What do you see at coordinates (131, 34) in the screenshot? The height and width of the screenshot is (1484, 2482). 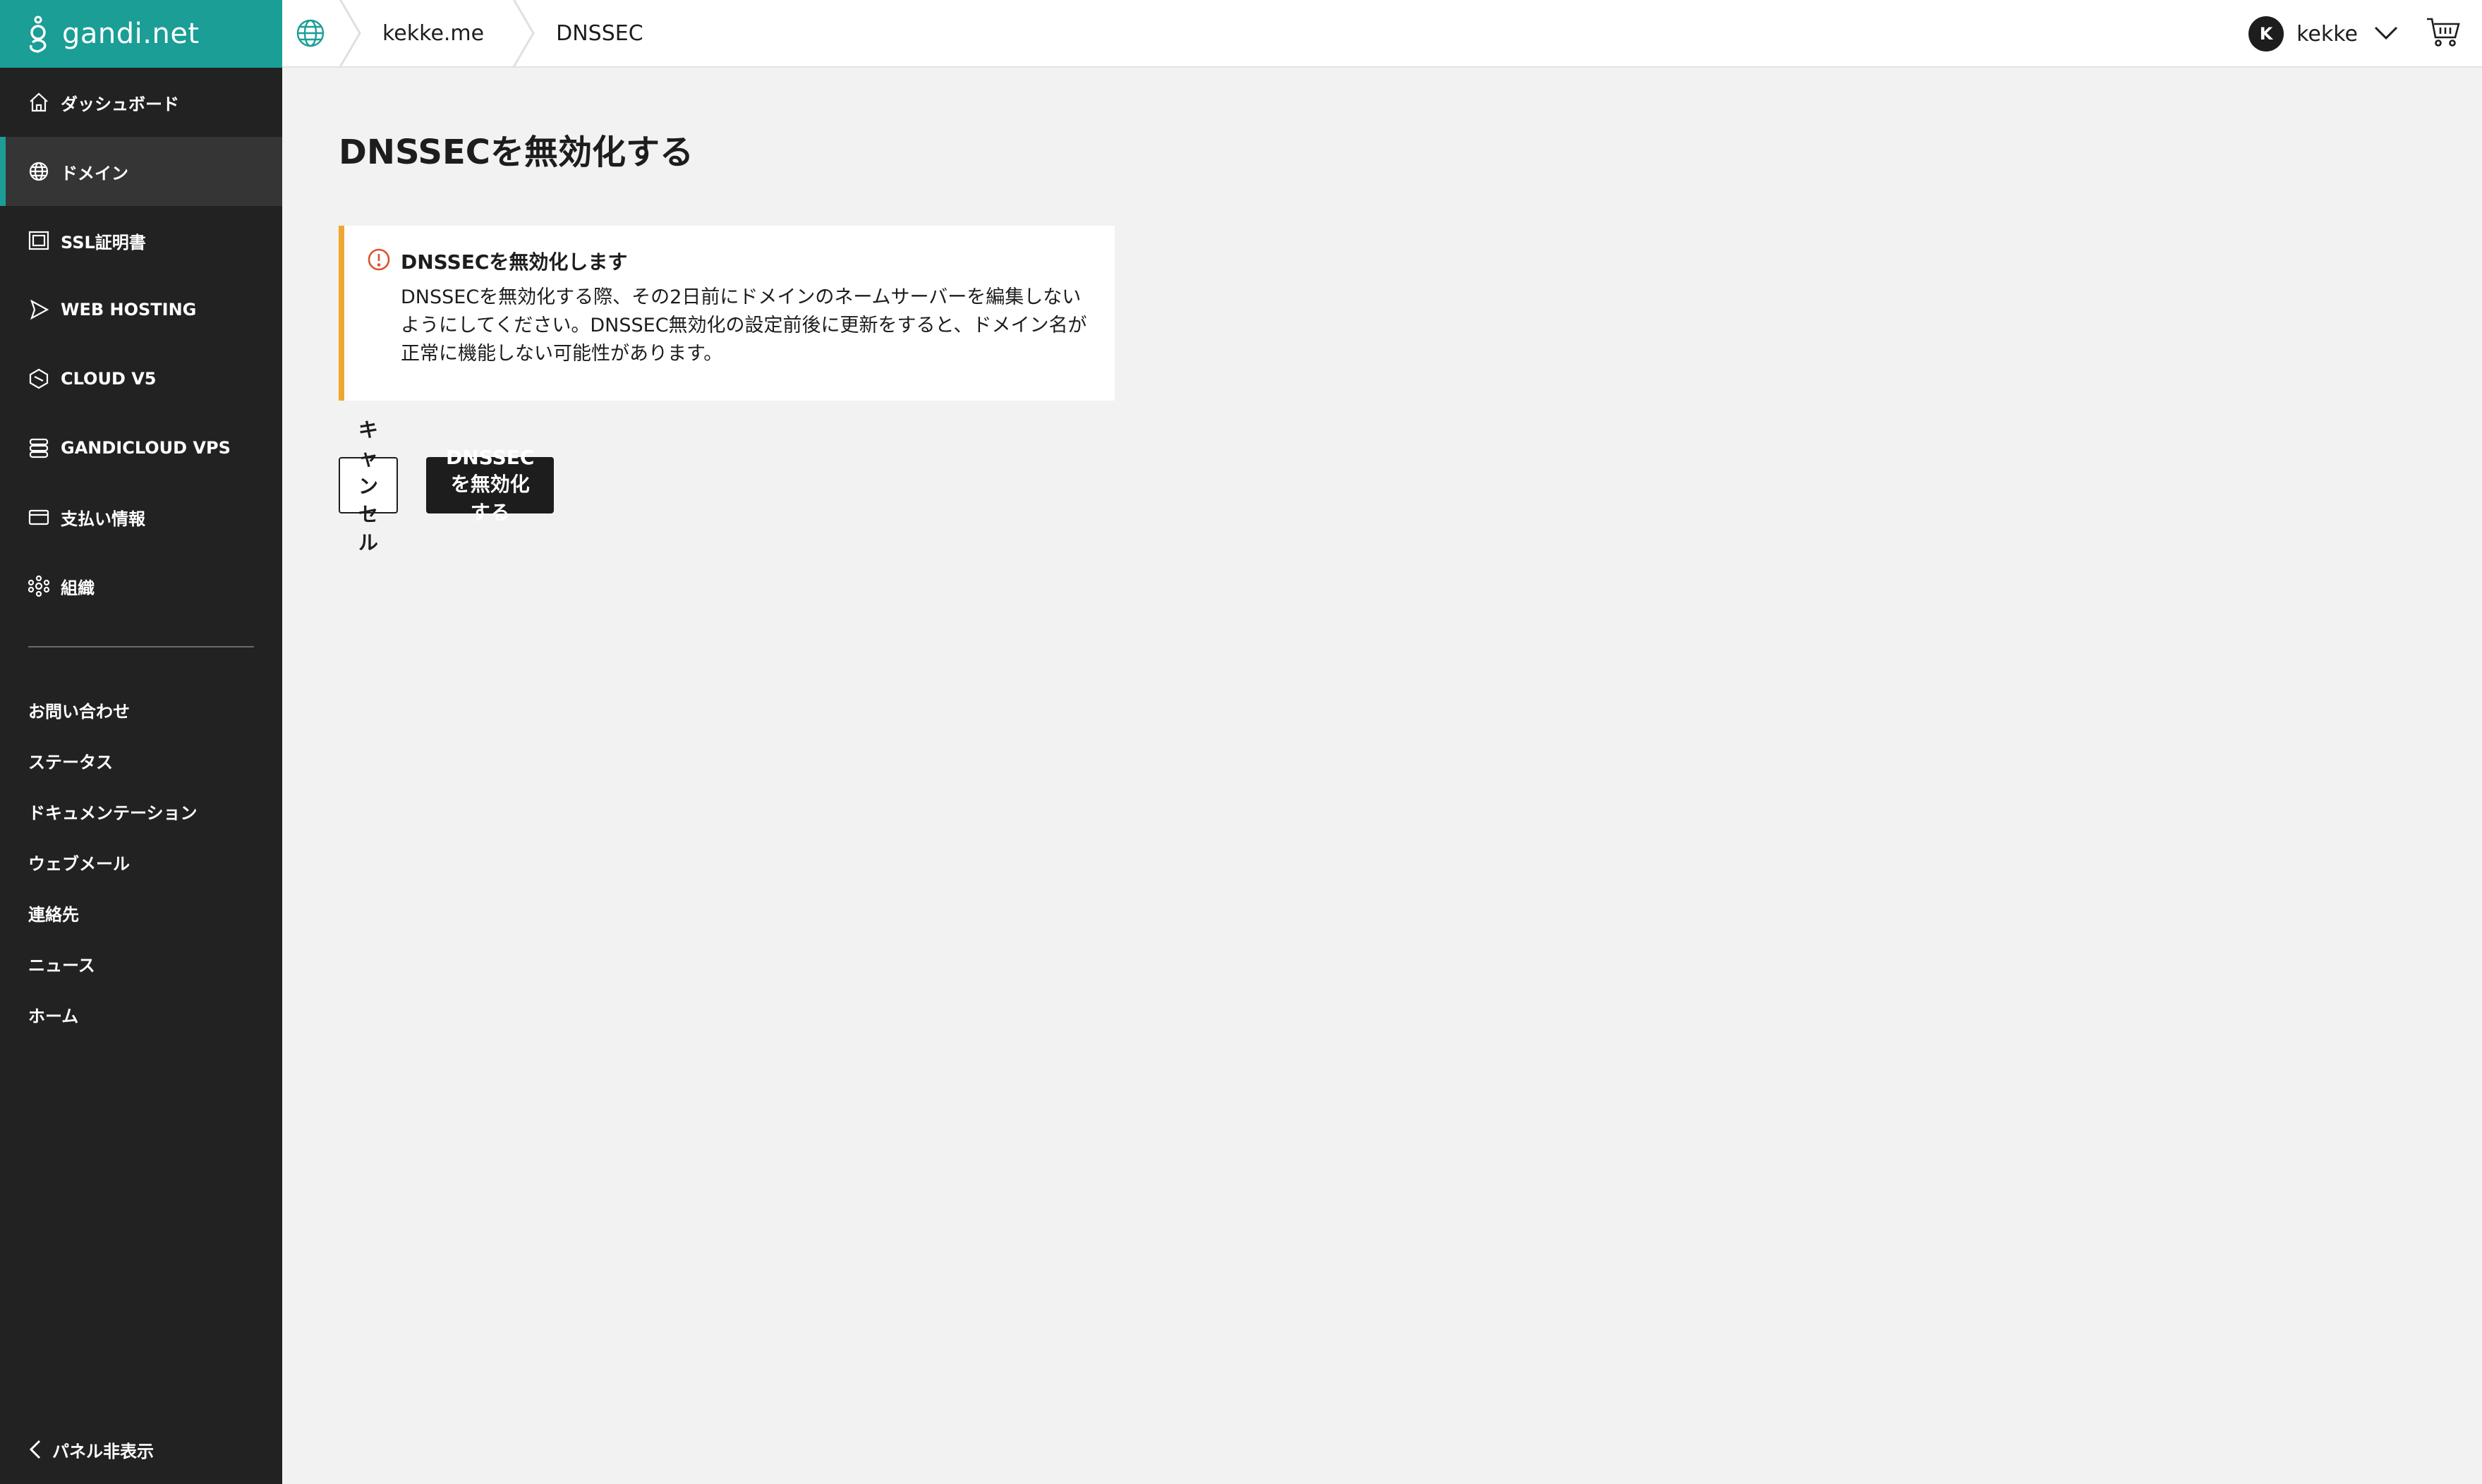 I see `brand-name: gandi.net` at bounding box center [131, 34].